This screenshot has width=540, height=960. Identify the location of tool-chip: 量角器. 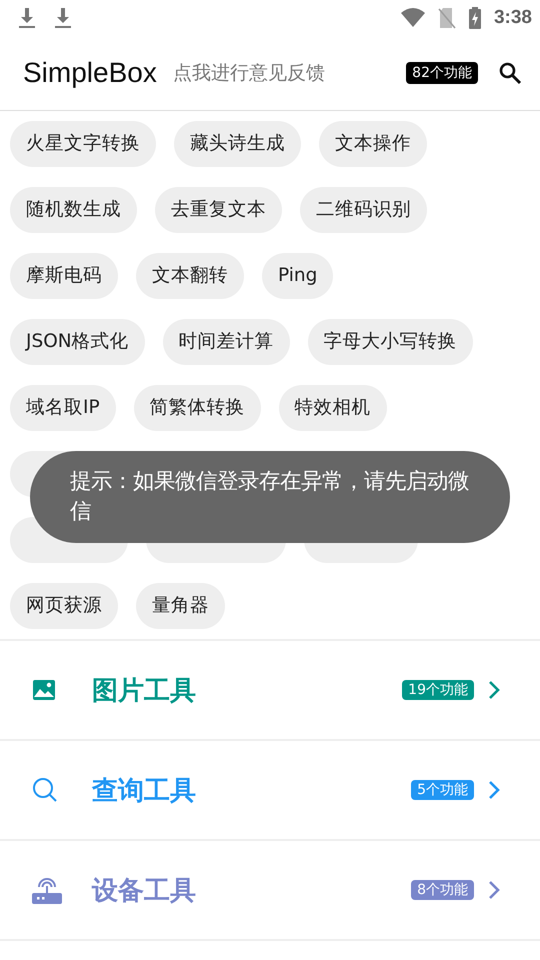
(180, 606).